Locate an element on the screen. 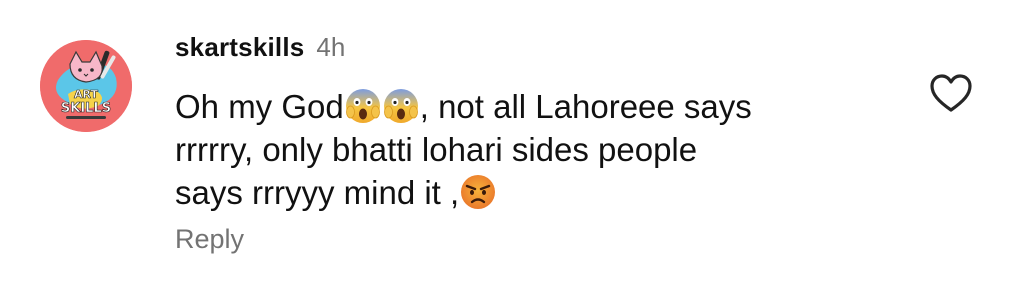 The height and width of the screenshot is (283, 1024). username: skartskills is located at coordinates (239, 47).